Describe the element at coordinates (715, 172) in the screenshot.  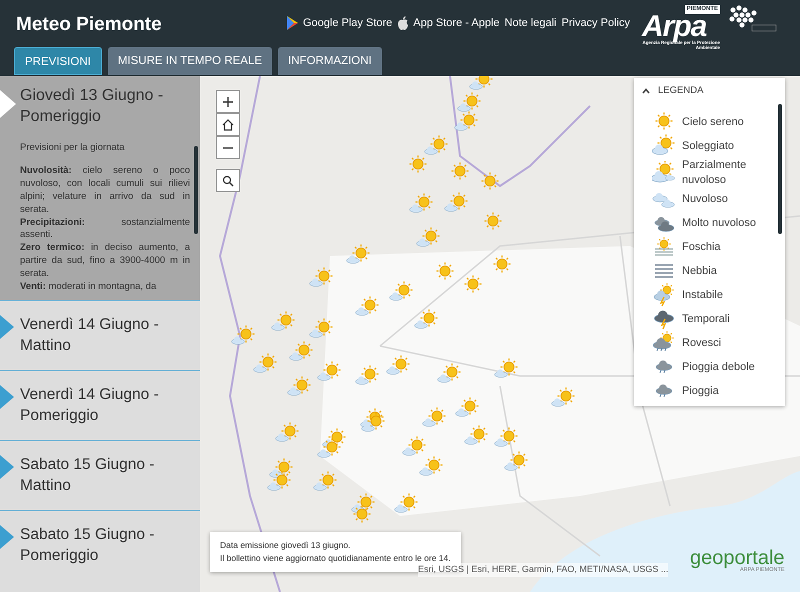
I see `legend-label: Parzialmente nuvoloso` at that location.